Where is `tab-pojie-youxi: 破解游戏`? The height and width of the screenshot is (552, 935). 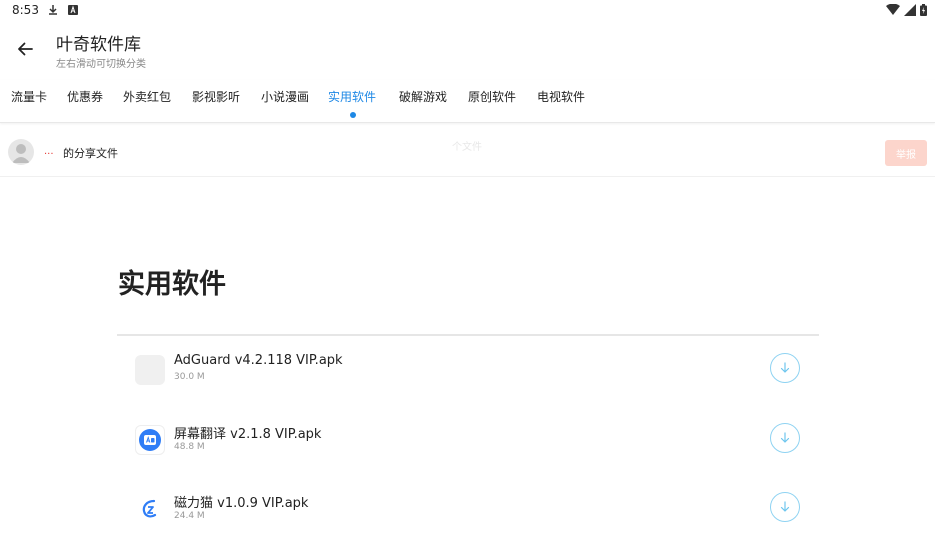
tab-pojie-youxi: 破解游戏 is located at coordinates (423, 96).